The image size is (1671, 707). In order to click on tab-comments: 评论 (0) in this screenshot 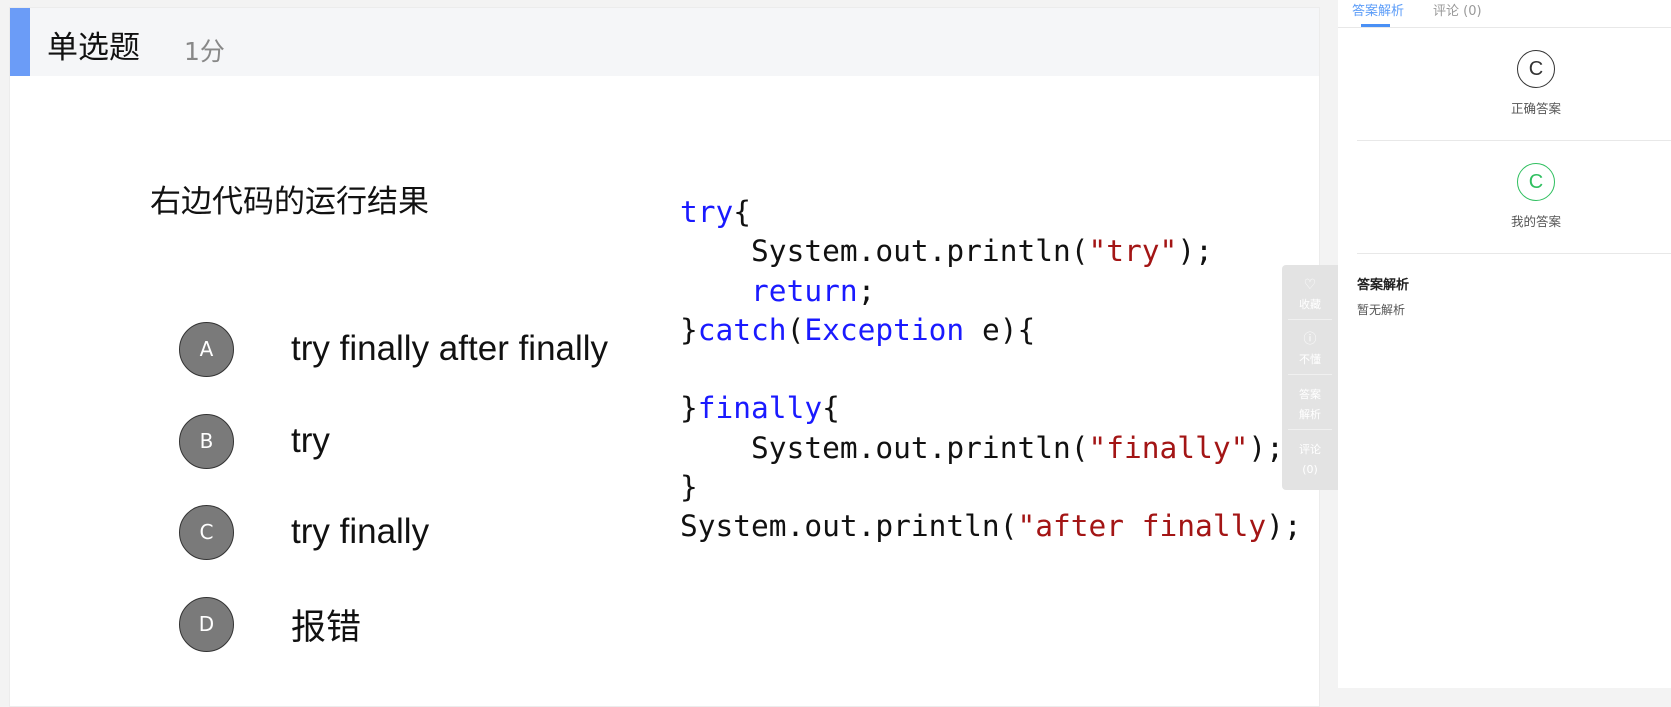, I will do `click(1457, 9)`.